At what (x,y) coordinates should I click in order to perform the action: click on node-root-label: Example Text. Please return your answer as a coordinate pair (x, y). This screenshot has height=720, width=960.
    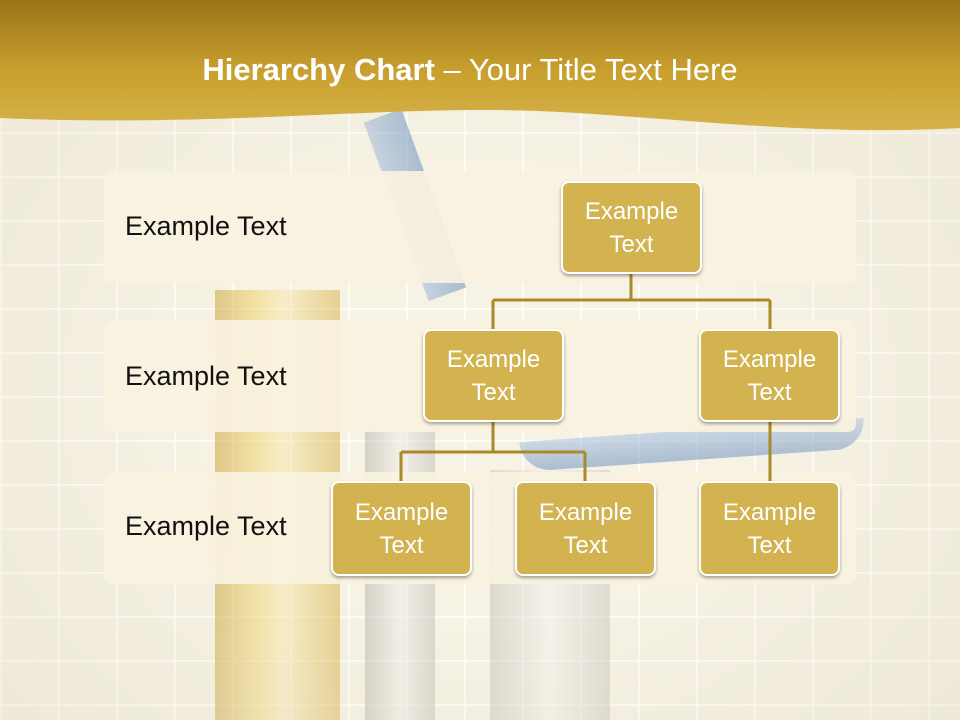
    Looking at the image, I should click on (631, 227).